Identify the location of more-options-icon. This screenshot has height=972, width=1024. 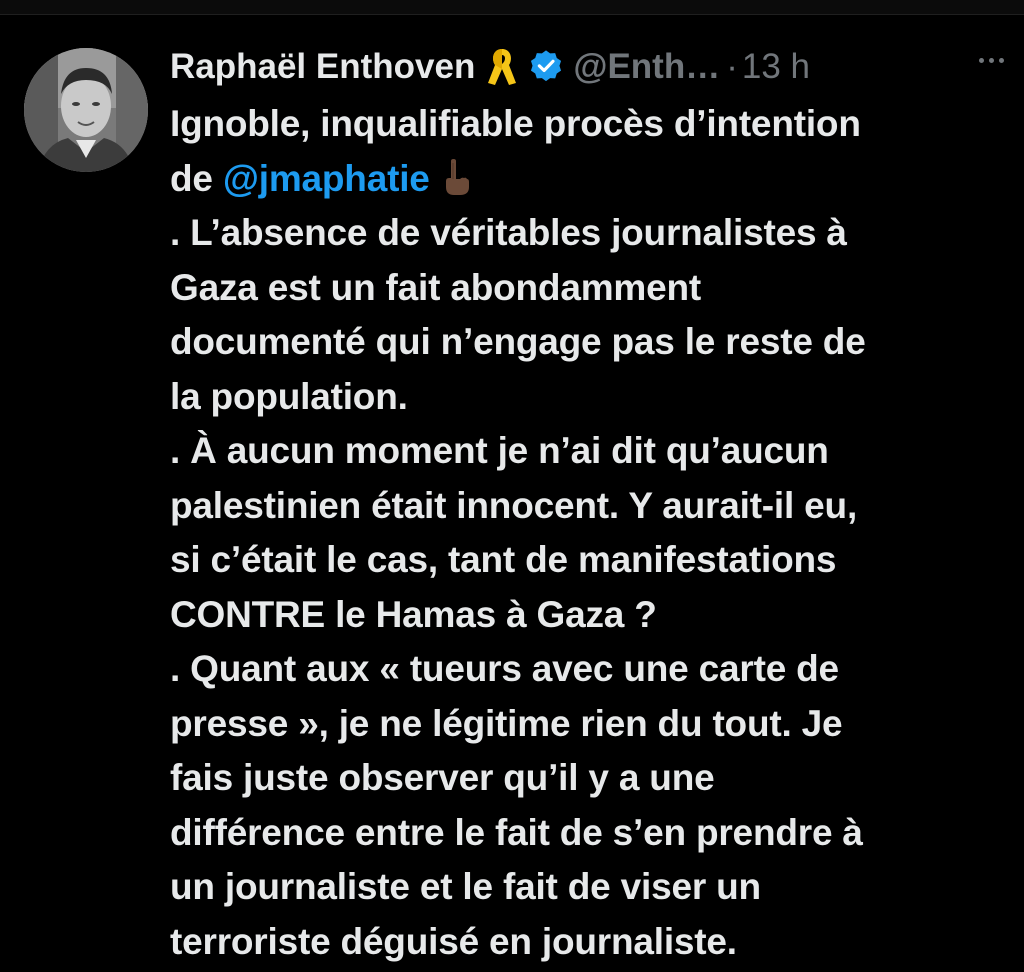
(991, 60).